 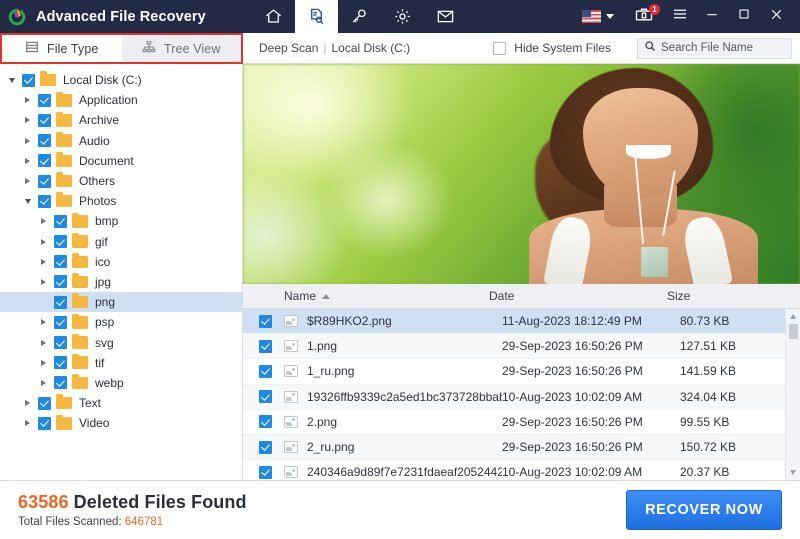 What do you see at coordinates (514, 422) in the screenshot?
I see `table-row: 2.png 29-Sep-2023 16:50:26 PM 99.55 KB` at bounding box center [514, 422].